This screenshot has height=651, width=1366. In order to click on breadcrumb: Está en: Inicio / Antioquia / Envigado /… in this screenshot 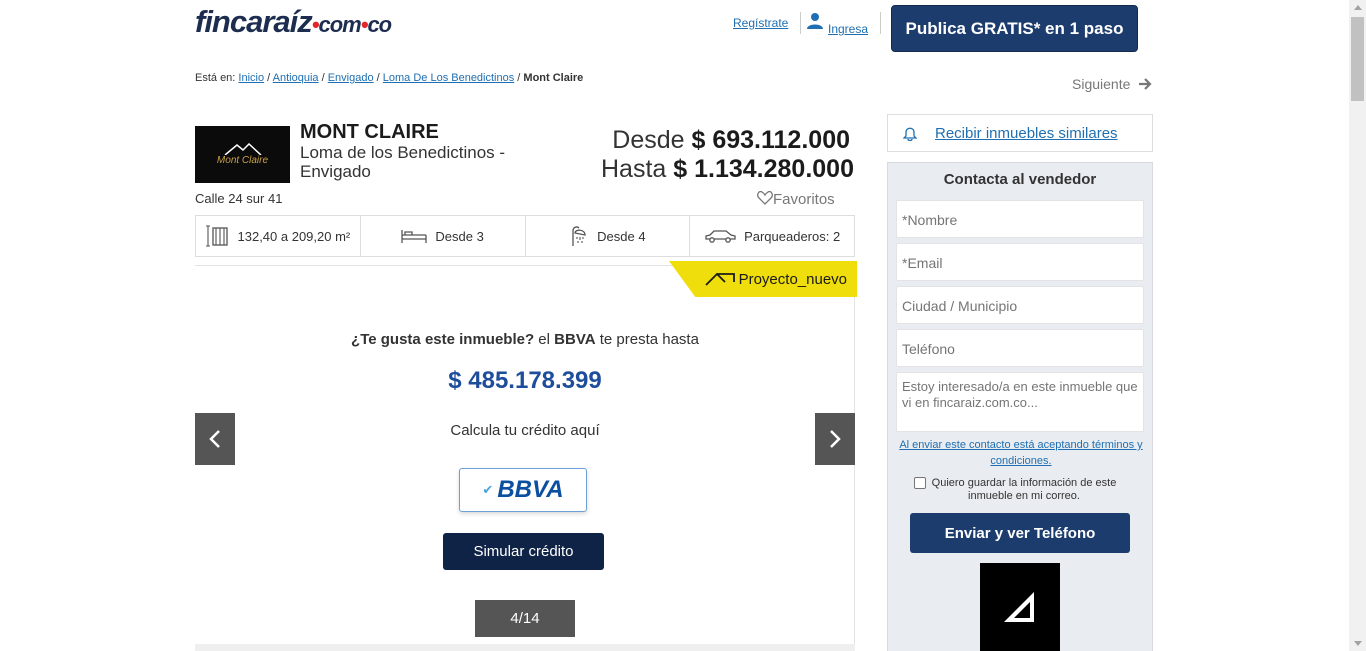, I will do `click(389, 78)`.